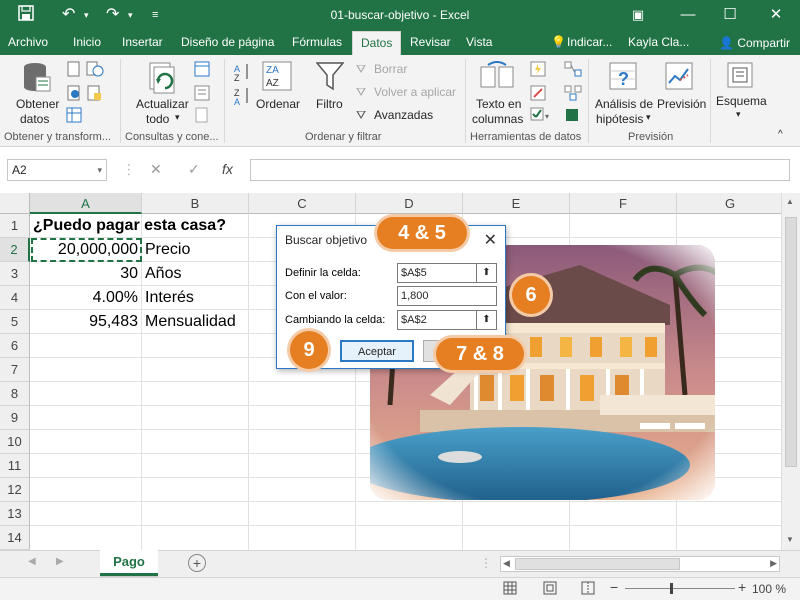 Image resolution: width=800 pixels, height=600 pixels. I want to click on what-if-icon: ?, so click(624, 78).